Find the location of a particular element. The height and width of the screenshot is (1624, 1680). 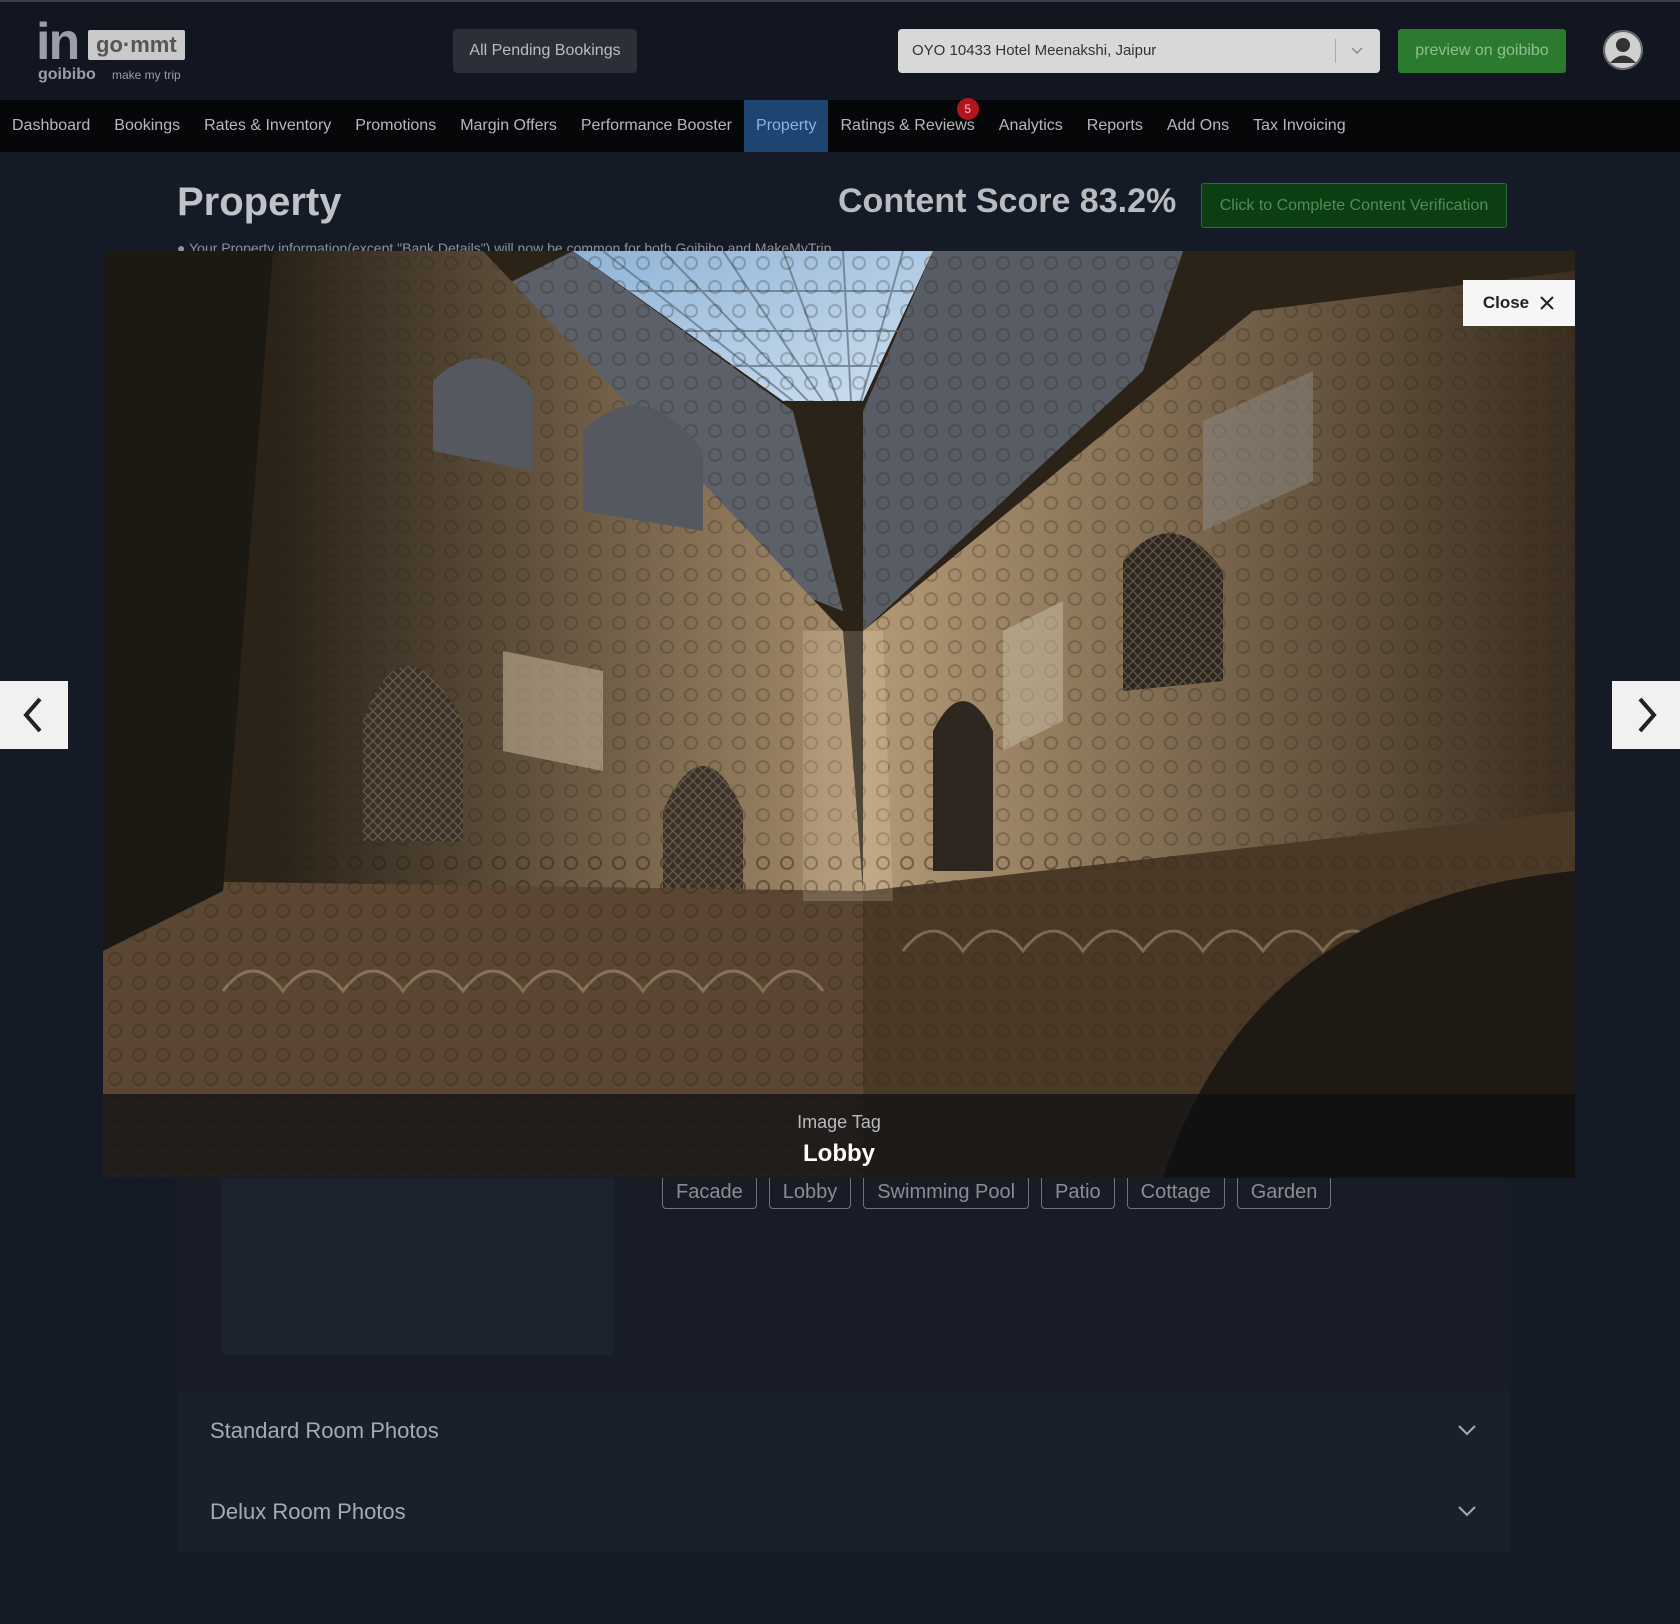

content-score: Content Score 83.2% is located at coordinates (1007, 201).